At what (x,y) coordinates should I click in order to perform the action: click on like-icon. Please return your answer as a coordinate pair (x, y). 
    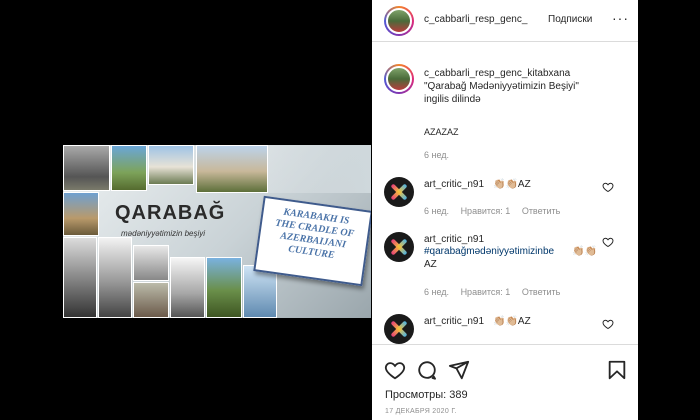
    Looking at the image, I should click on (395, 370).